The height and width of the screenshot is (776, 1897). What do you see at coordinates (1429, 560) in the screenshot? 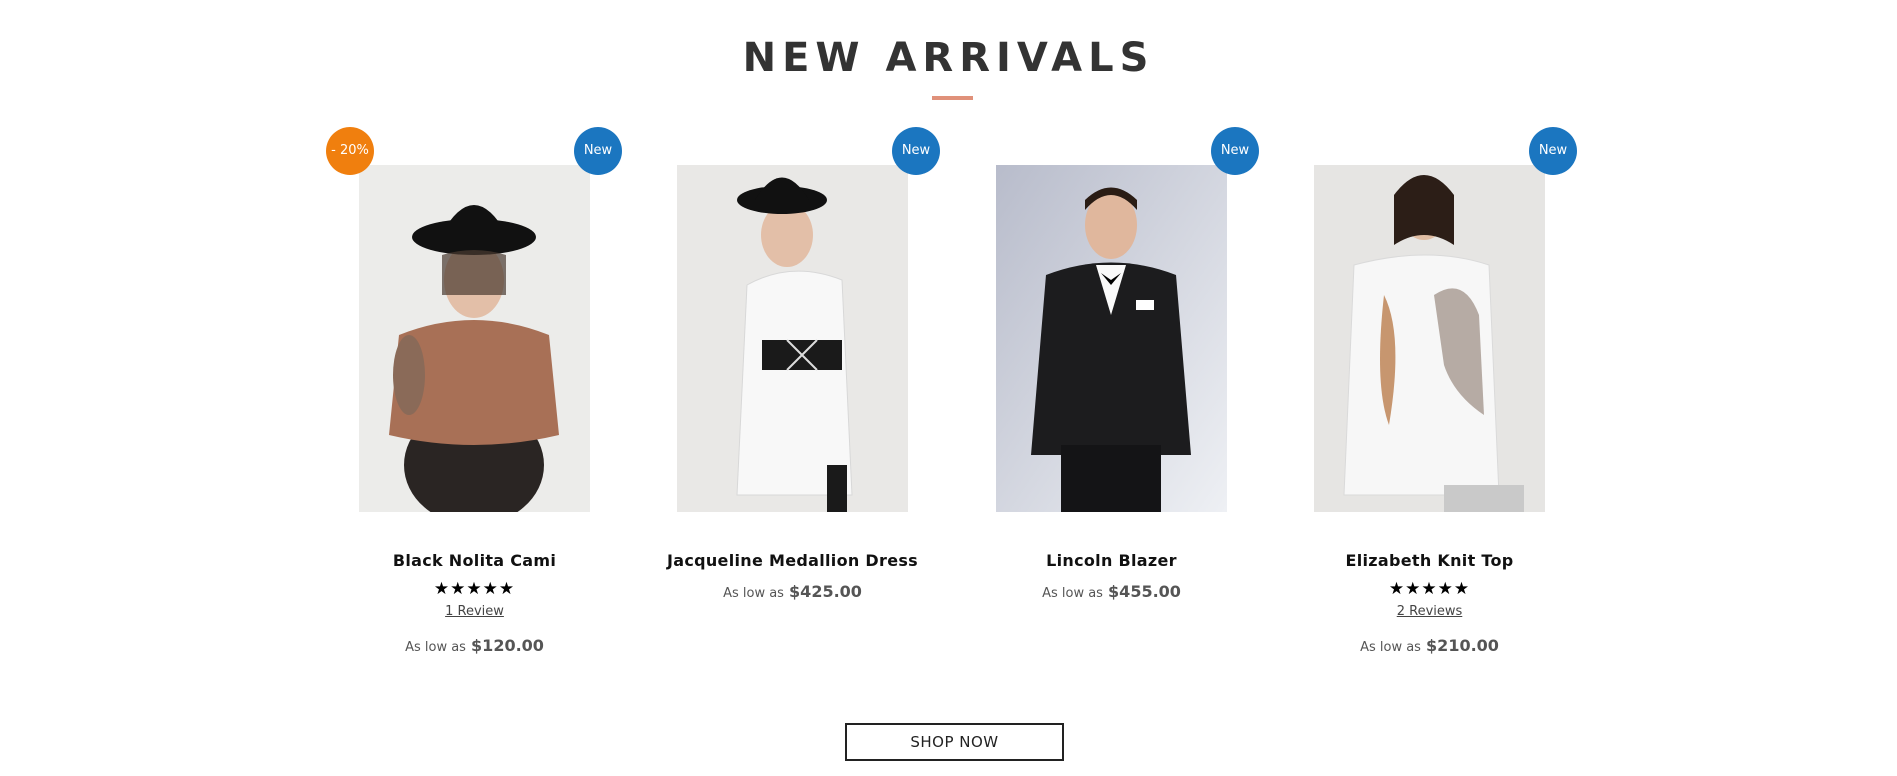
I see `product-name: Elizabeth Knit Top` at bounding box center [1429, 560].